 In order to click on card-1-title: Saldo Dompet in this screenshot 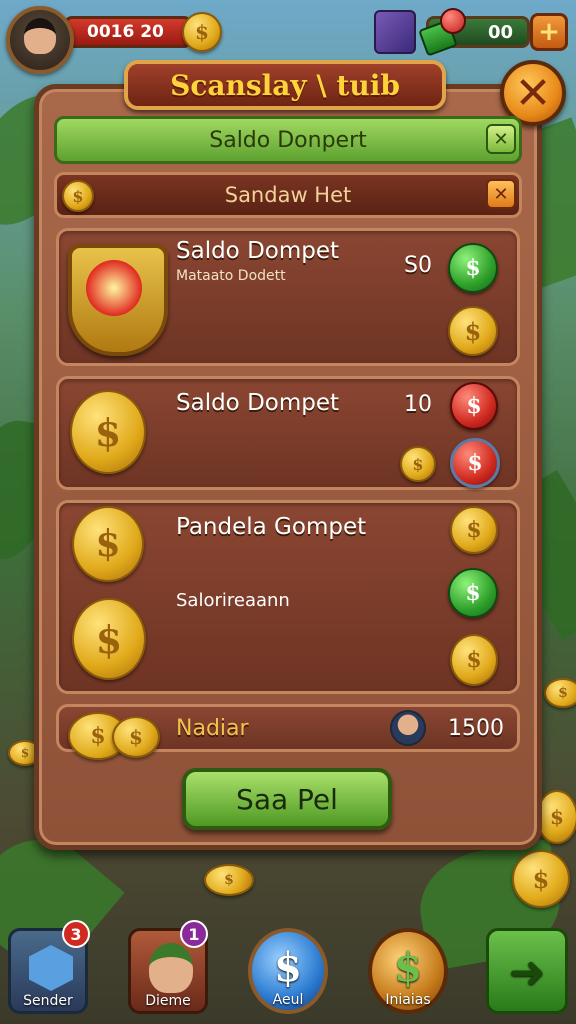, I will do `click(258, 251)`.